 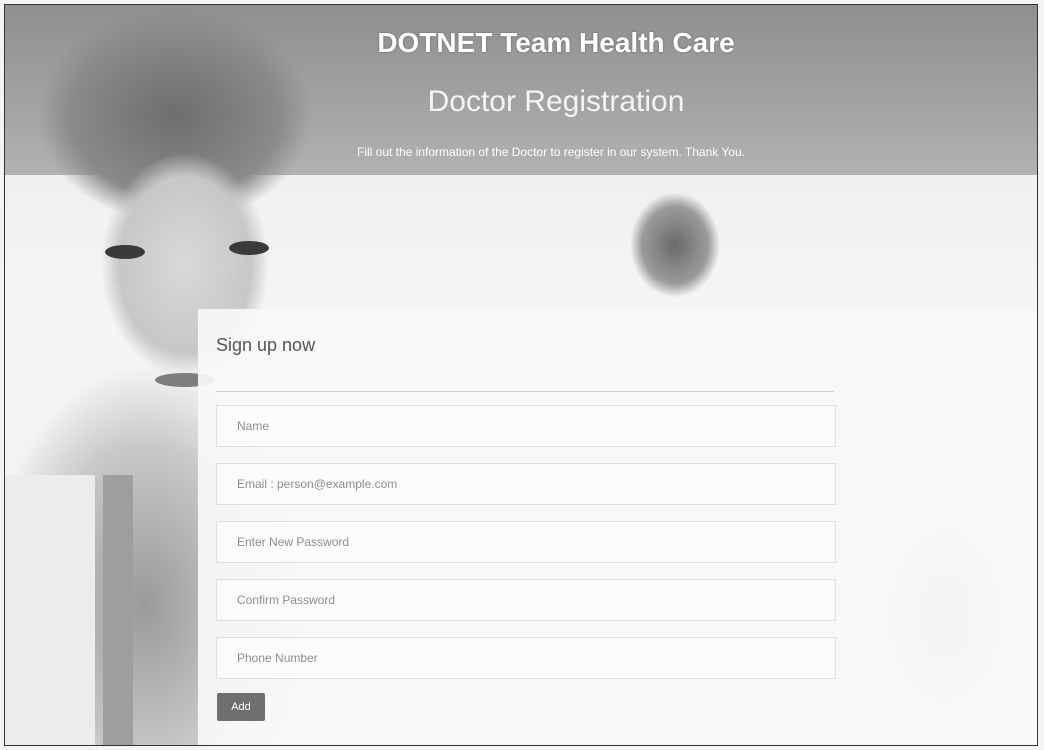 What do you see at coordinates (525, 391) in the screenshot?
I see `form-divider` at bounding box center [525, 391].